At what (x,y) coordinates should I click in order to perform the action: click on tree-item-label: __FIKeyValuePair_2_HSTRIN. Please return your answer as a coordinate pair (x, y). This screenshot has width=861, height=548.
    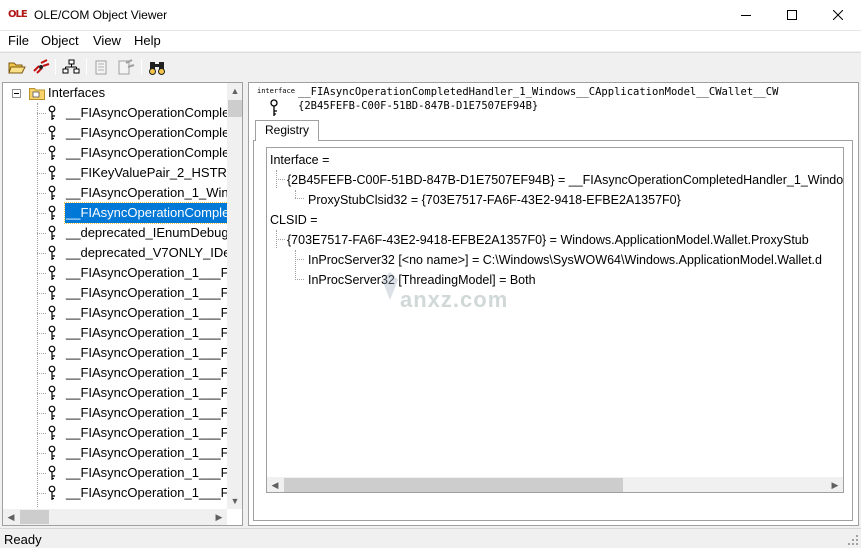
    Looking at the image, I should click on (146, 172).